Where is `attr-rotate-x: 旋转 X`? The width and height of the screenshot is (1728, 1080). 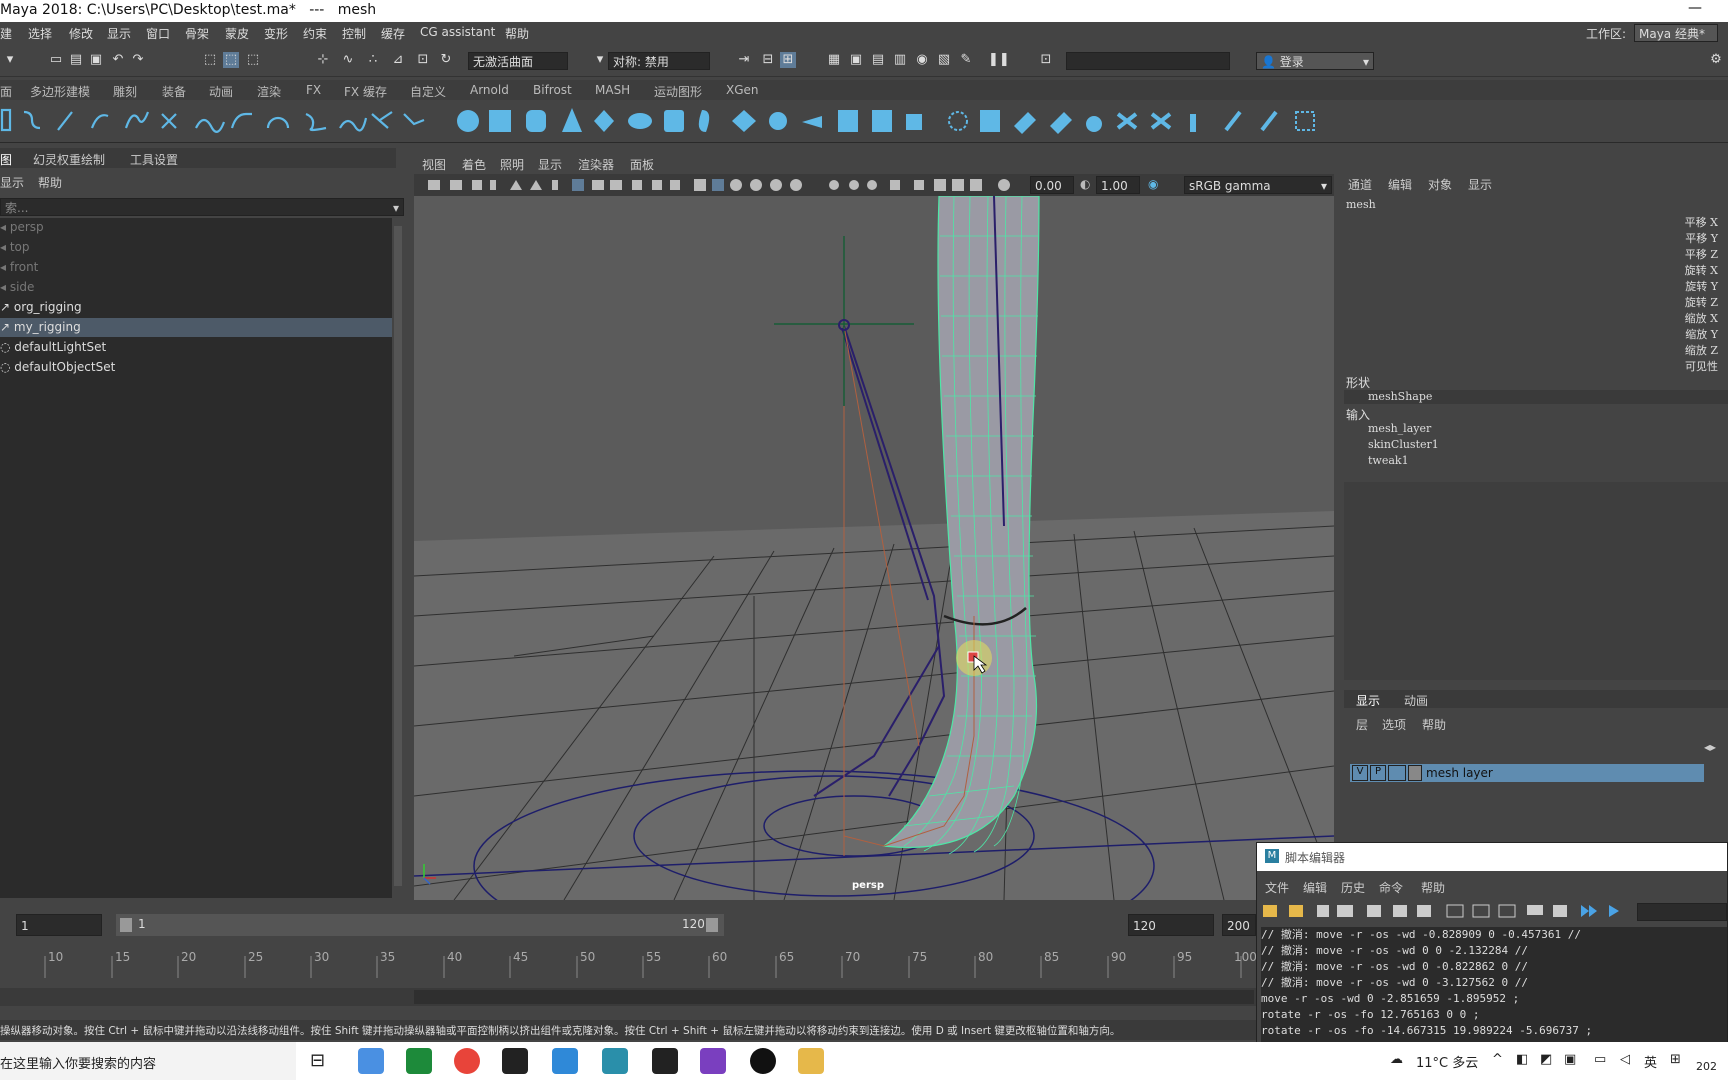 attr-rotate-x: 旋转 X is located at coordinates (1701, 270).